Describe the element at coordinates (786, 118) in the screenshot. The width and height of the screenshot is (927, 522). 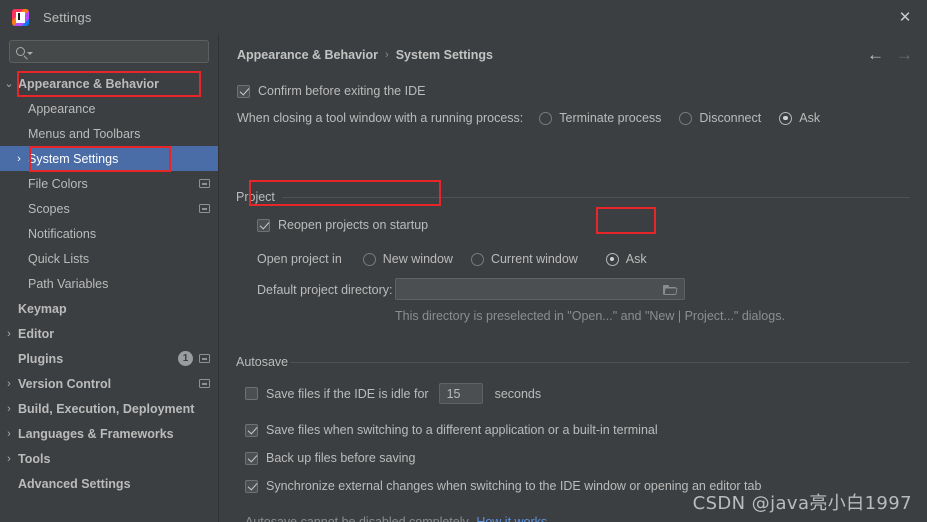
I see `ask-radio` at that location.